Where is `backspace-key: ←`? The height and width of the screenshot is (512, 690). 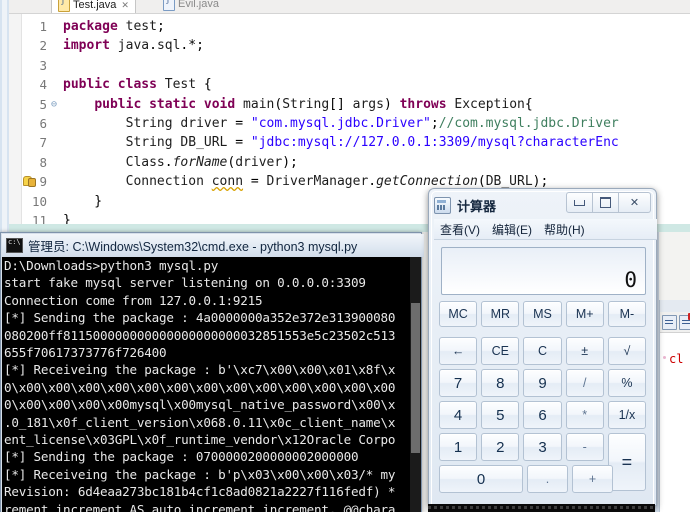 backspace-key: ← is located at coordinates (458, 351).